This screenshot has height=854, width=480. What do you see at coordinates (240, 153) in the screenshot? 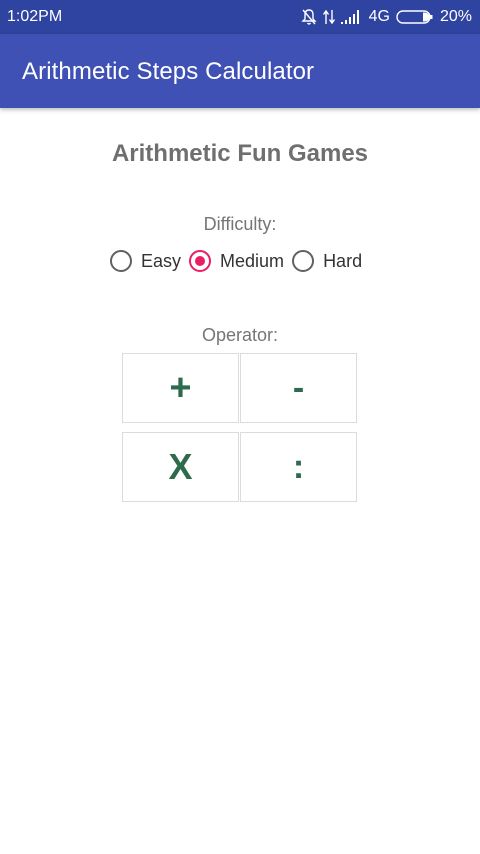
I see `page-title: Arithmetic Fun Games` at bounding box center [240, 153].